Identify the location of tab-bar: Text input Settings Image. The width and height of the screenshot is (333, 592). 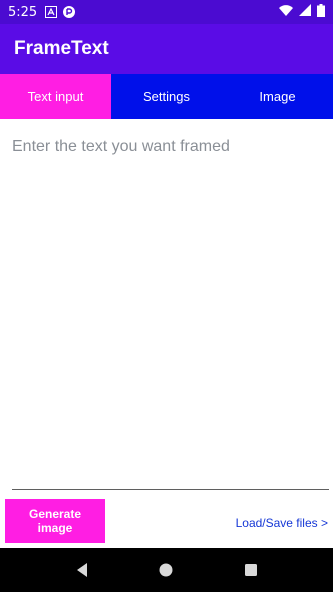
(166, 96).